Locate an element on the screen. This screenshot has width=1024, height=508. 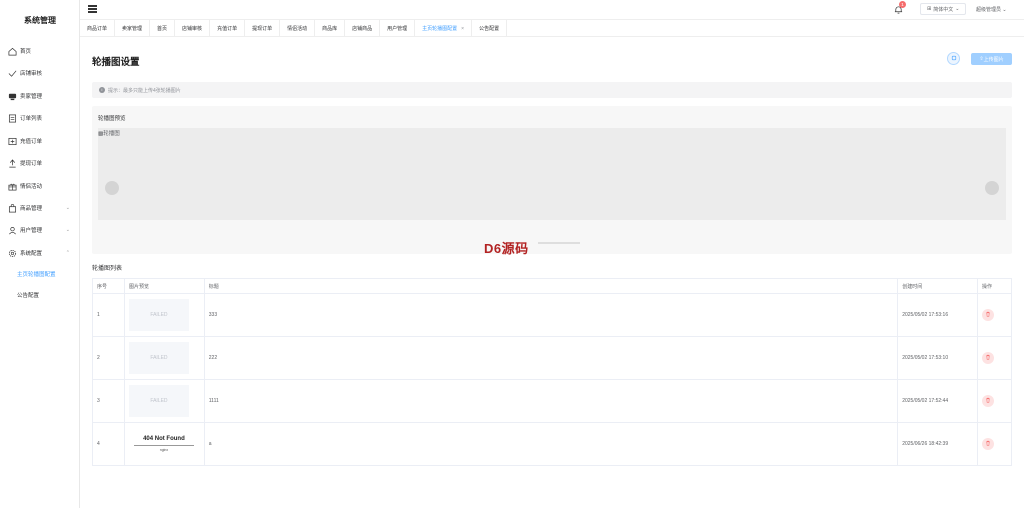
tab-product-library: 商品库 is located at coordinates (330, 28).